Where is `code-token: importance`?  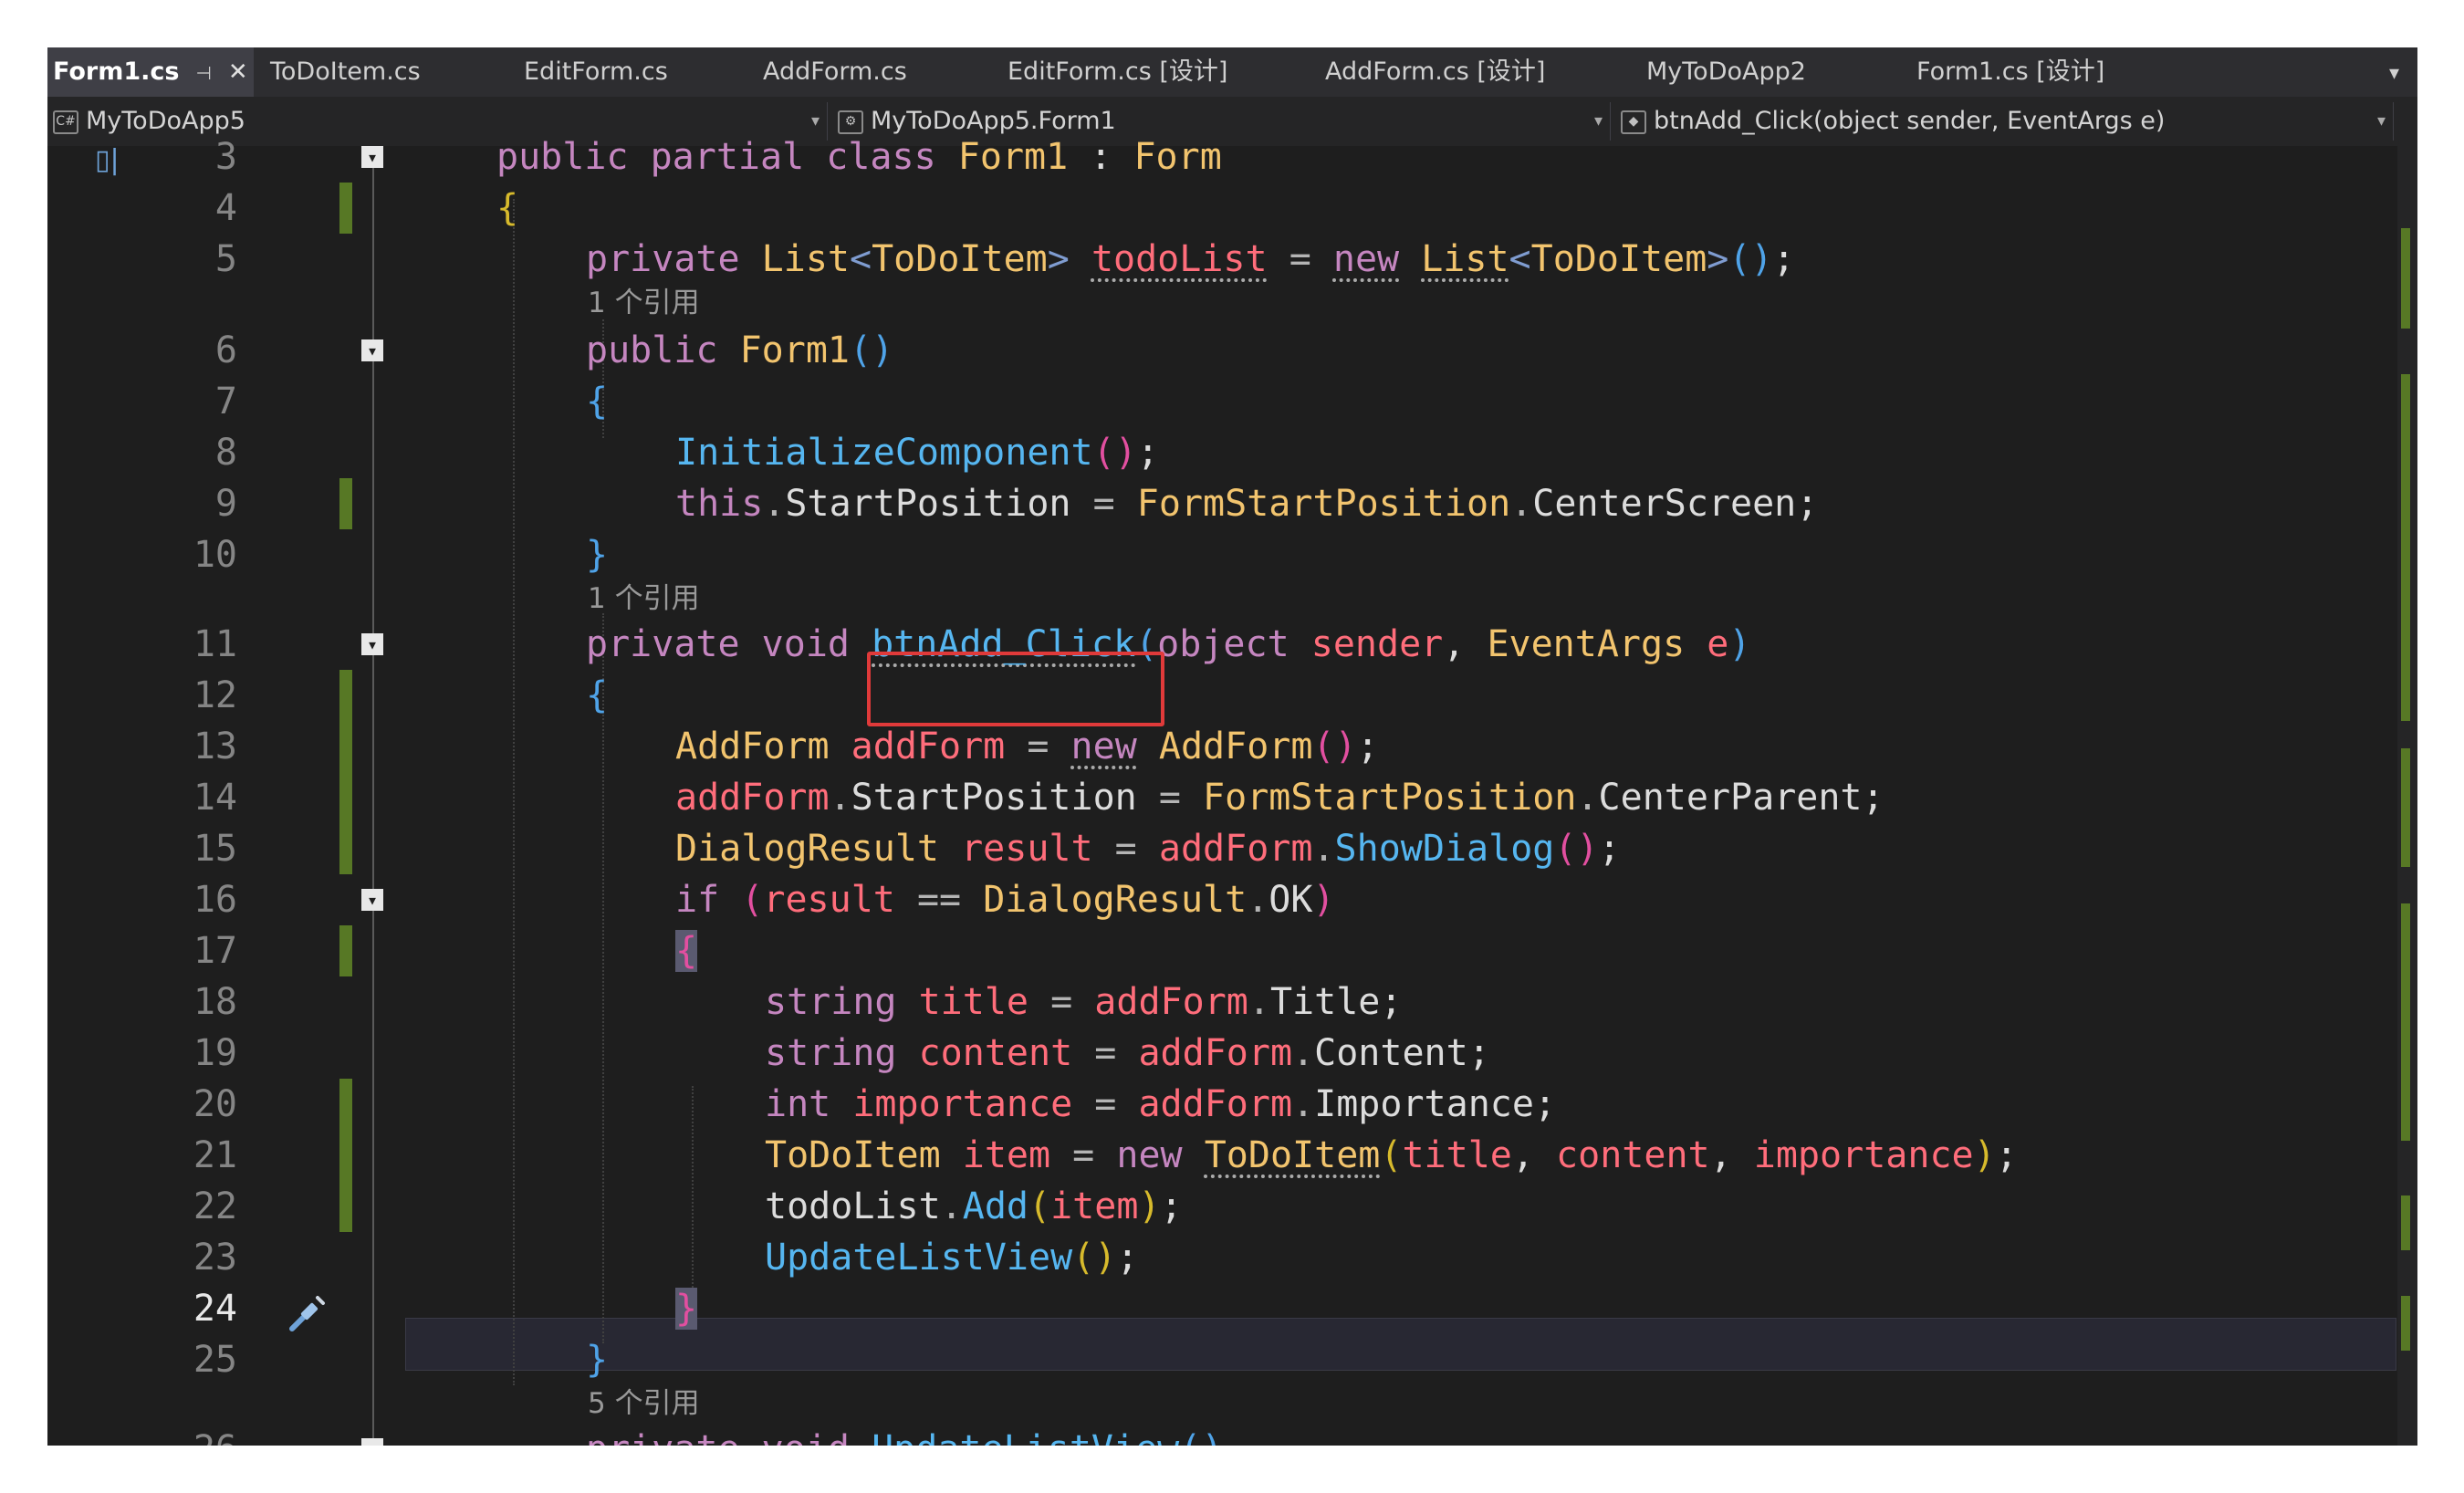
code-token: importance is located at coordinates (962, 1104).